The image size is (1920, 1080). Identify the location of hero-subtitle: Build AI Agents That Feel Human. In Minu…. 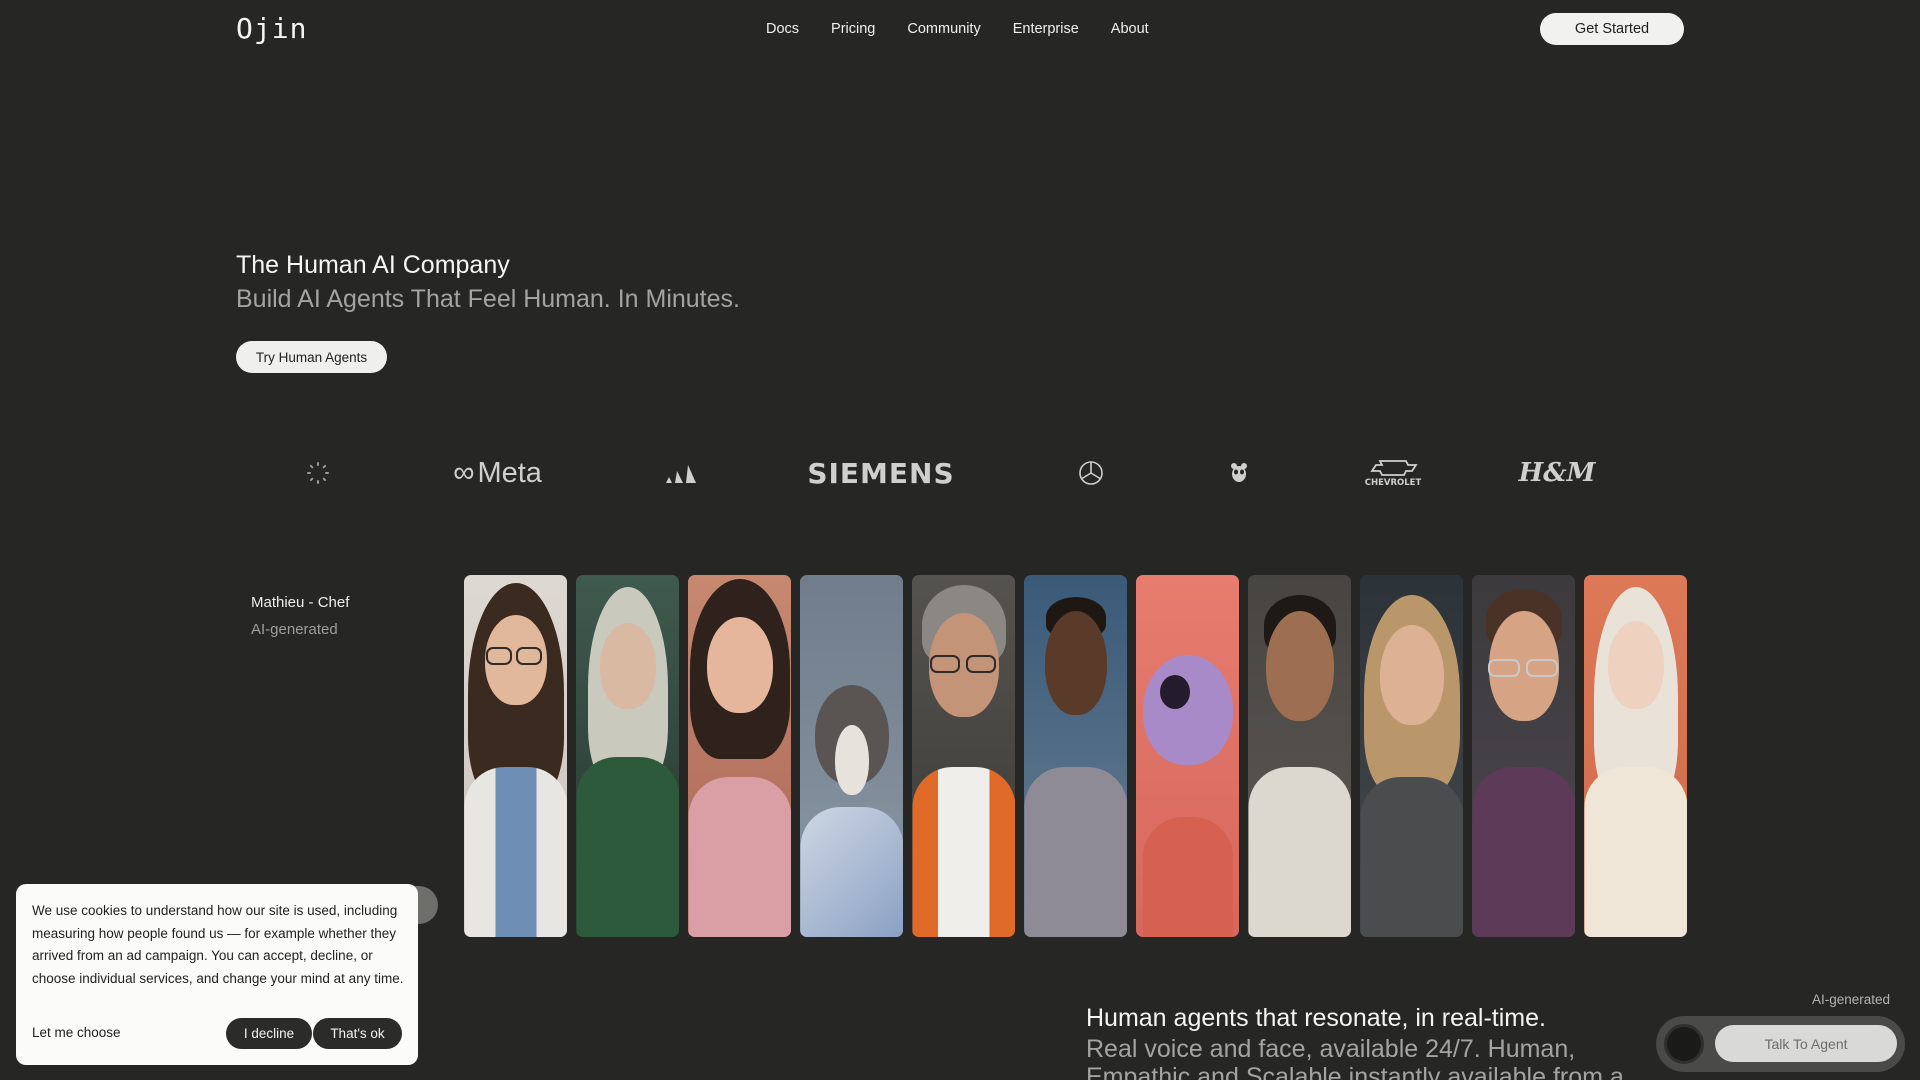
(488, 299).